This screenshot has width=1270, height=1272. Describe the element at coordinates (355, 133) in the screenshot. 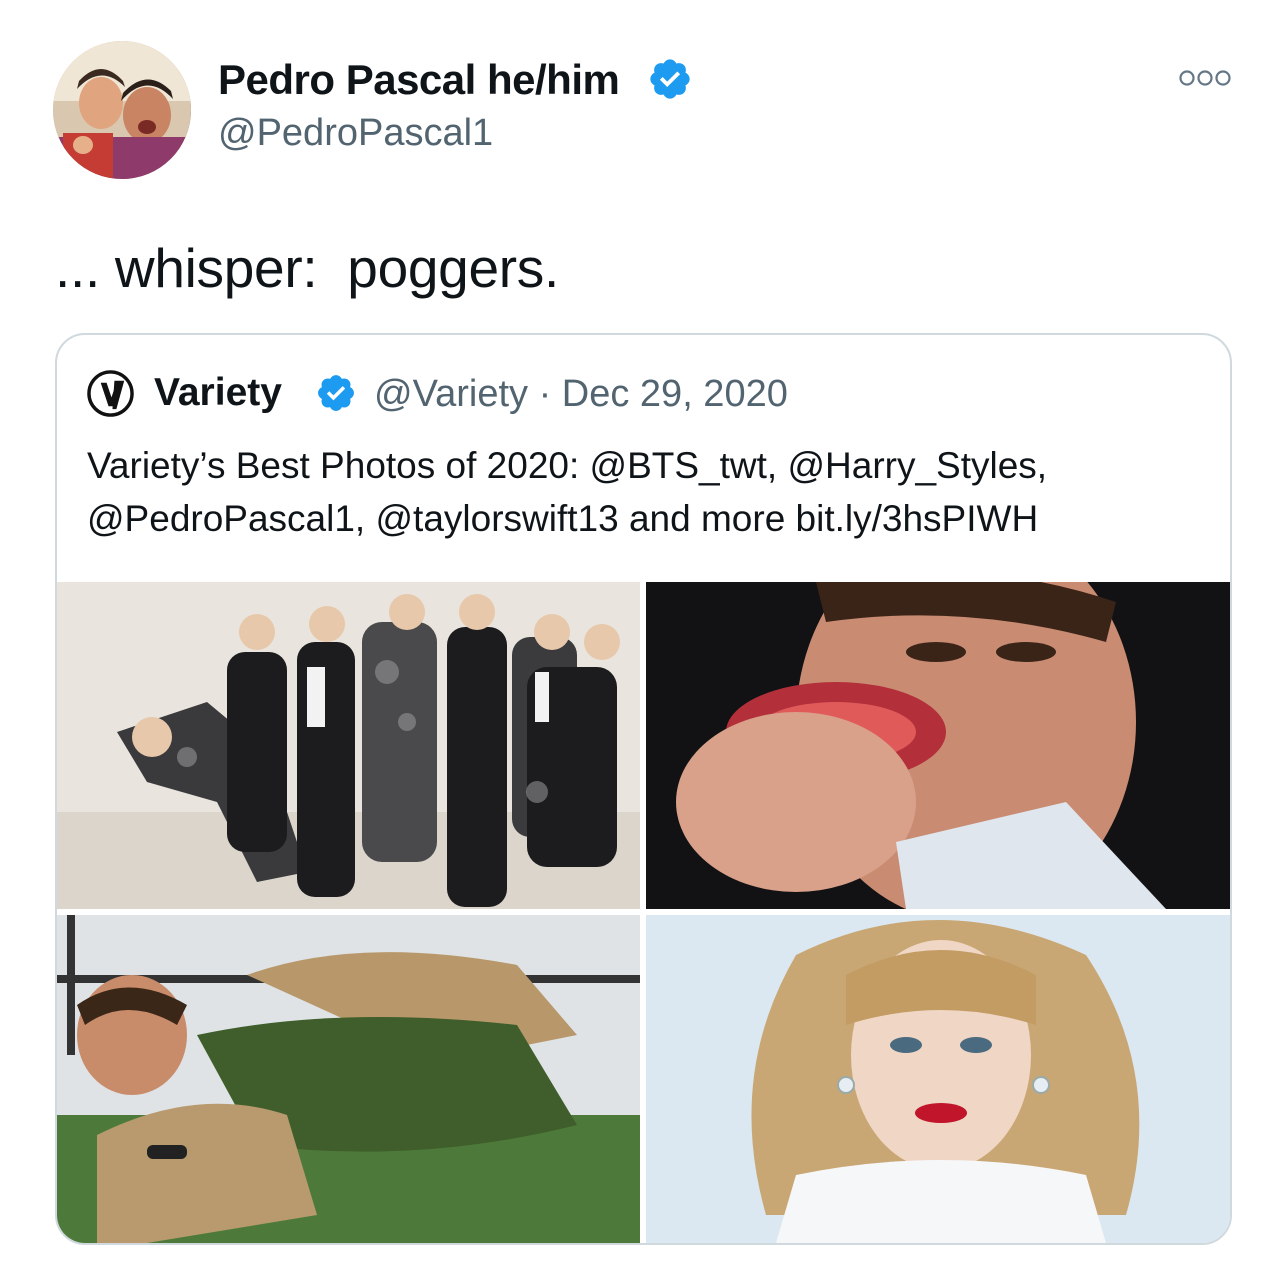

I see `author-handle: @PedroPascal1` at that location.